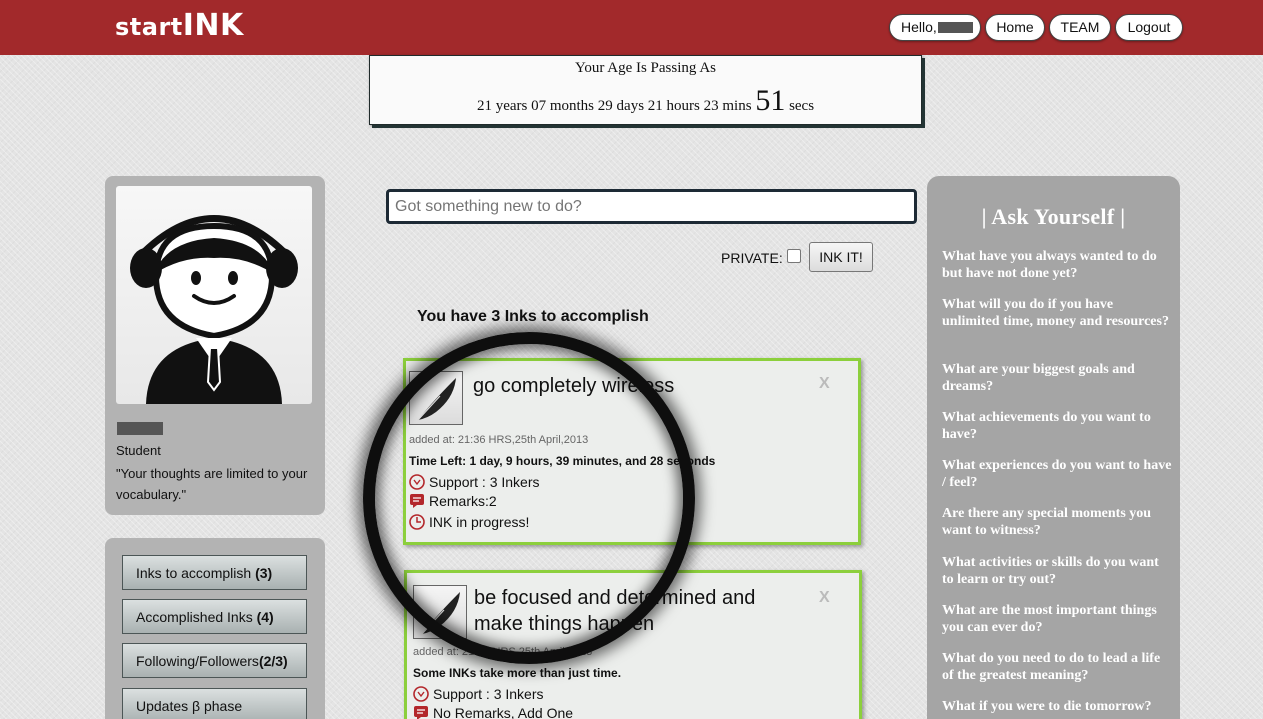 This screenshot has width=1263, height=719. What do you see at coordinates (484, 106) in the screenshot?
I see `age-years: 21` at bounding box center [484, 106].